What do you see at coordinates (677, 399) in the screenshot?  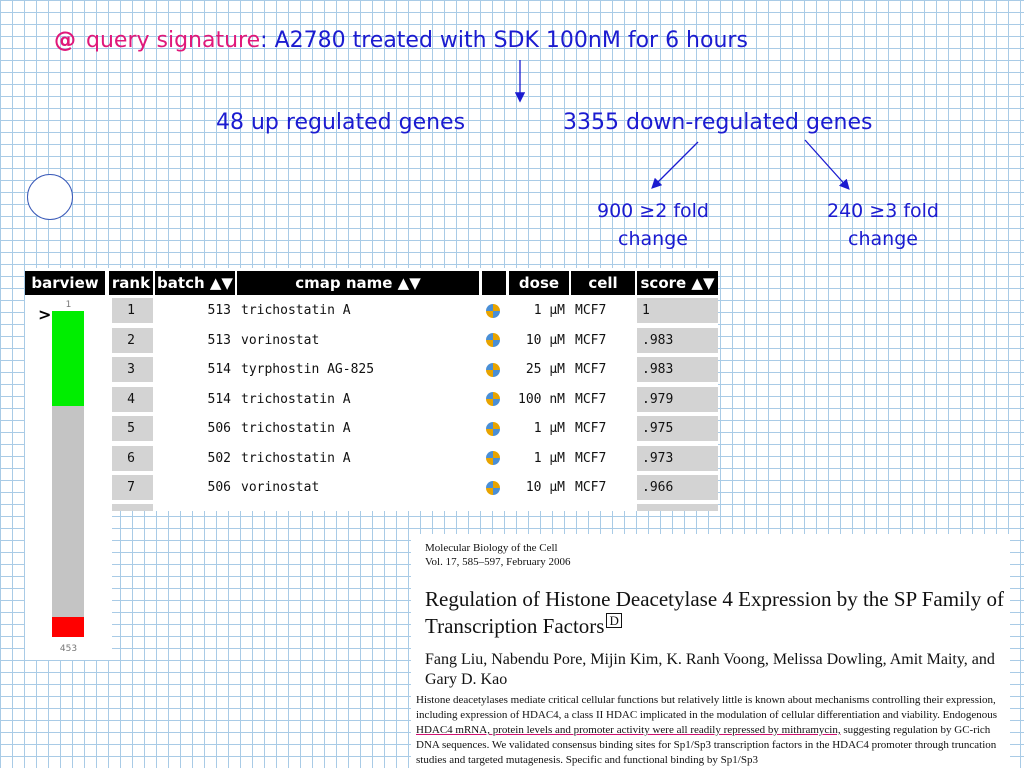 I see `cell-score: .979` at bounding box center [677, 399].